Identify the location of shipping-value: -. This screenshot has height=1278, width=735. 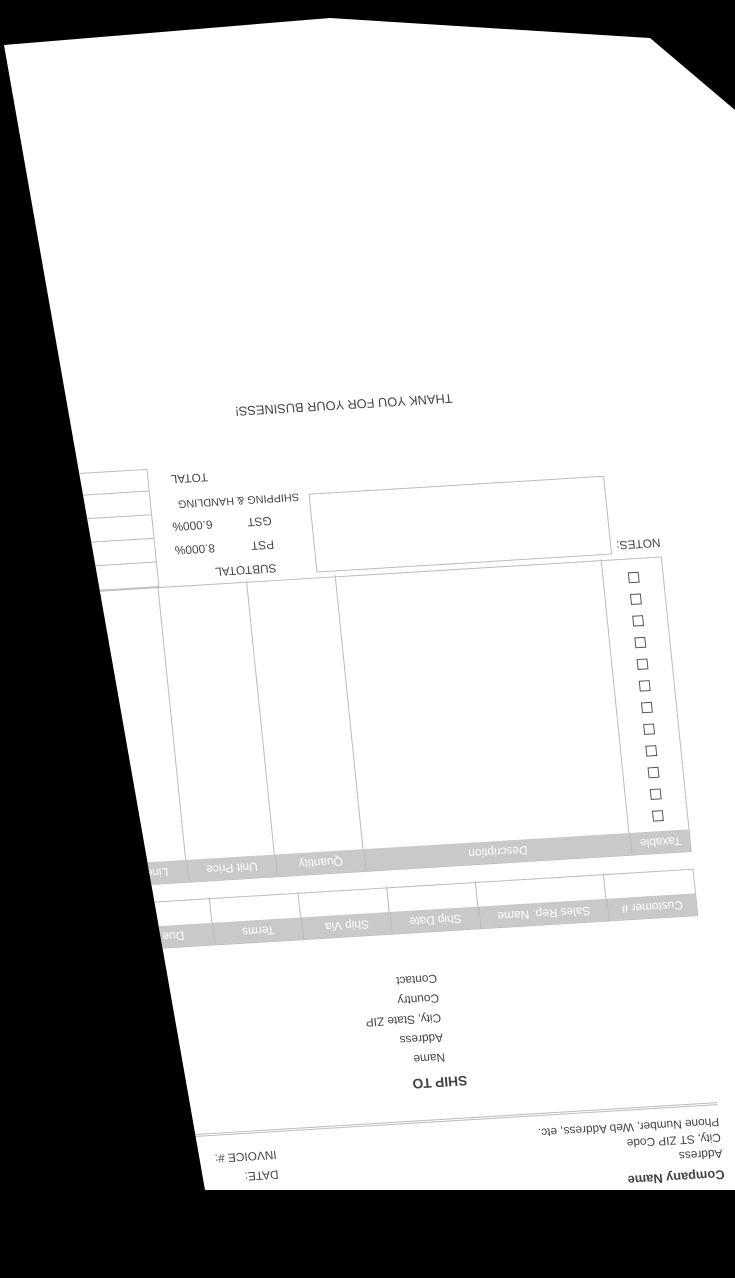
(71, 509).